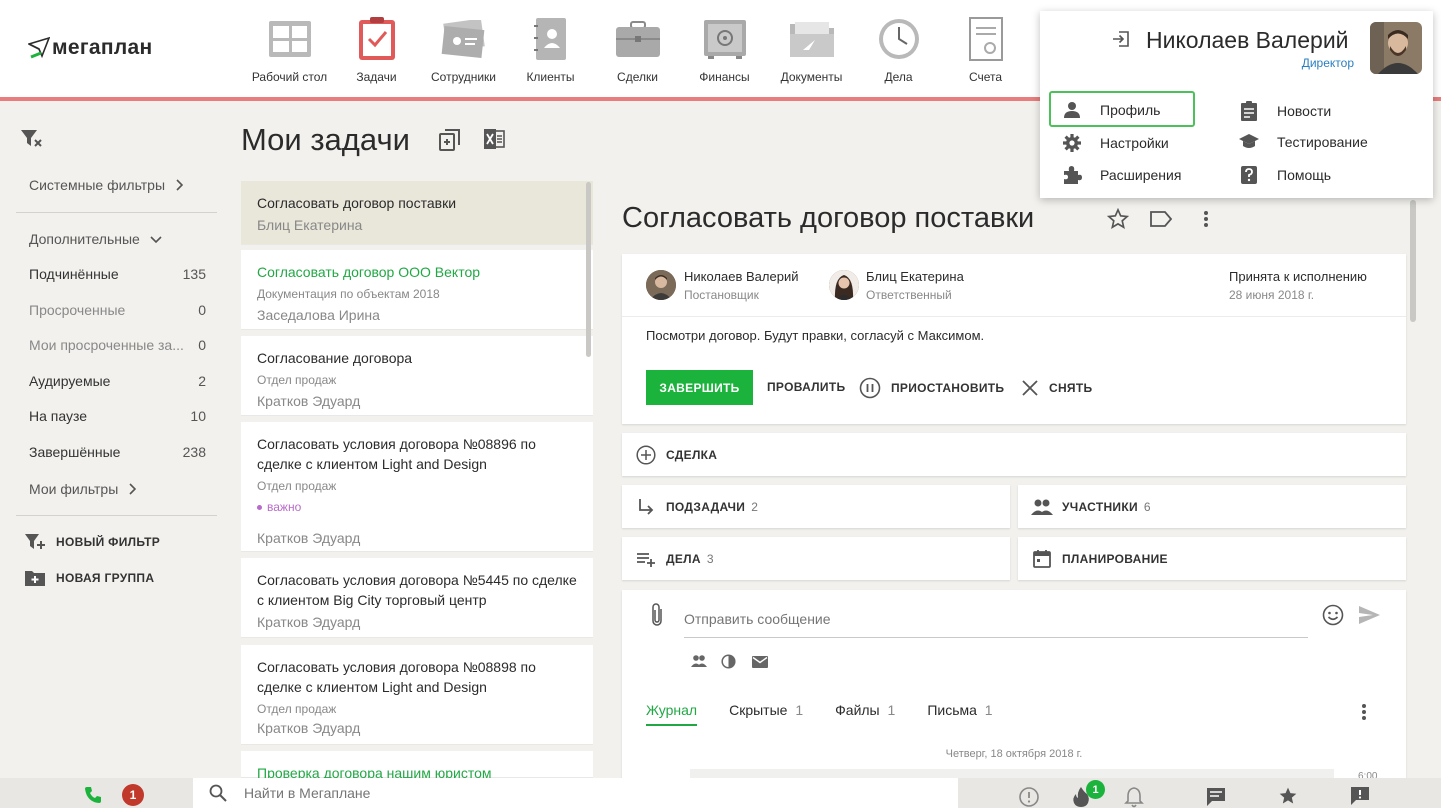  Describe the element at coordinates (194, 274) in the screenshot. I see `filter-count: 135` at that location.